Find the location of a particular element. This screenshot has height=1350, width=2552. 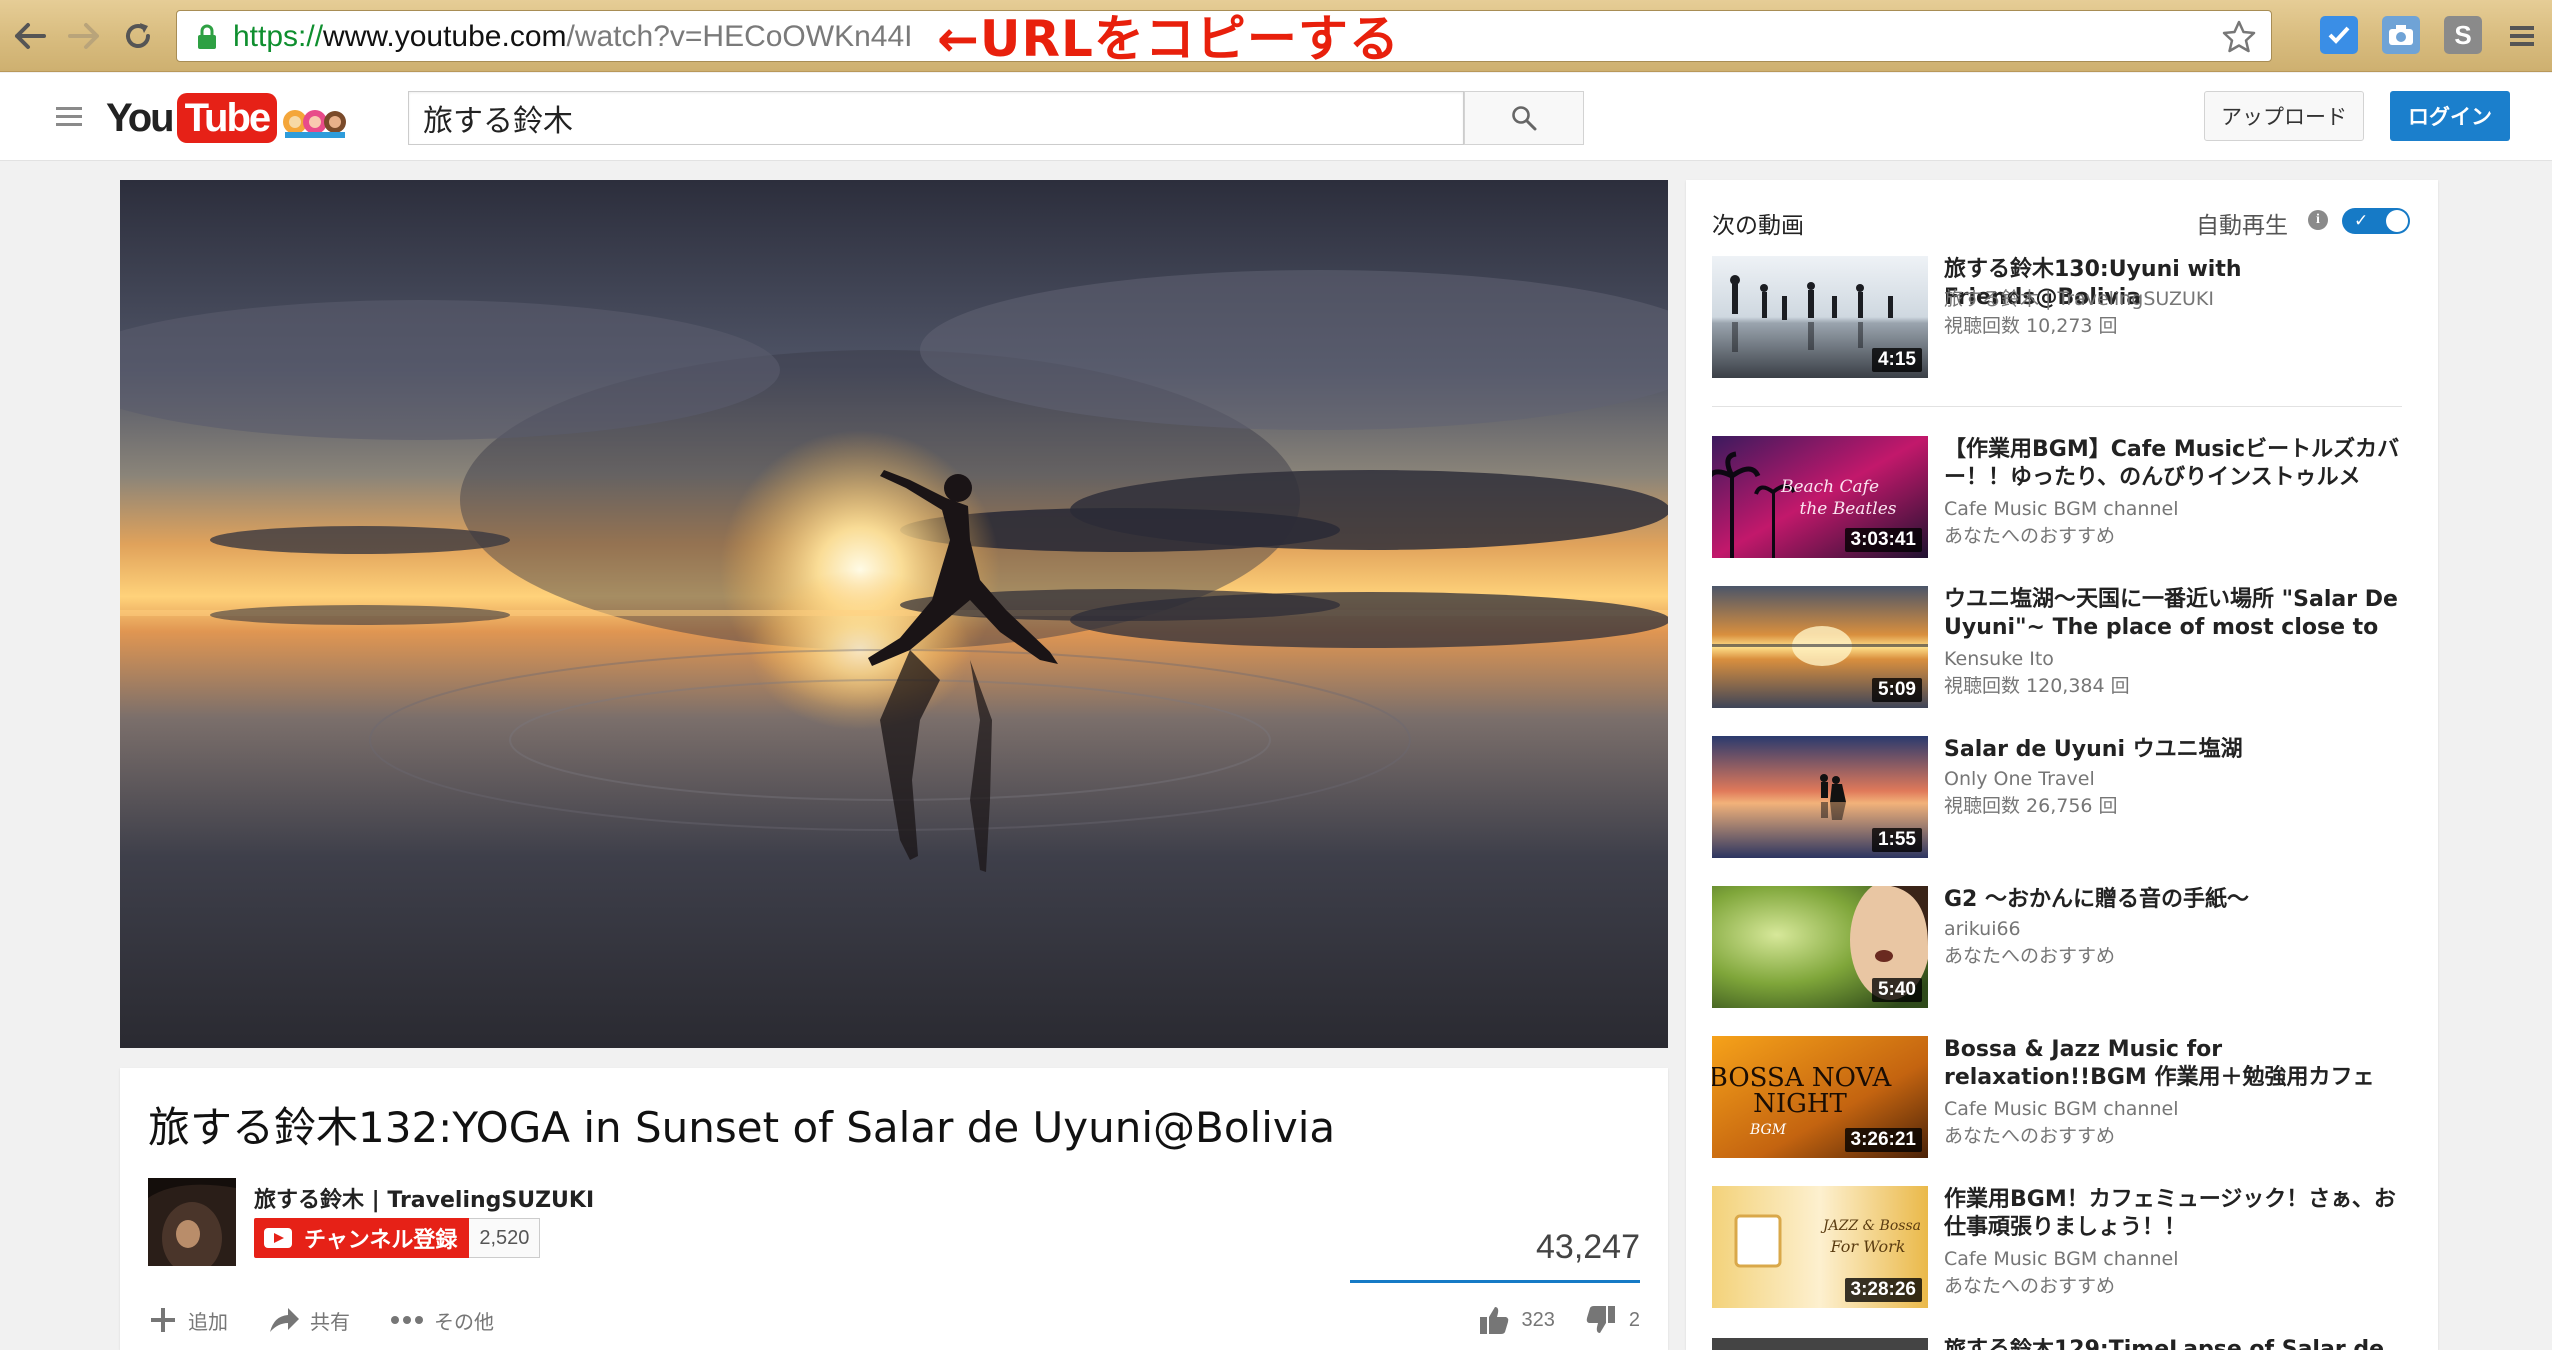

related-meta: 視聴回数 10,273 回 is located at coordinates (2031, 326).